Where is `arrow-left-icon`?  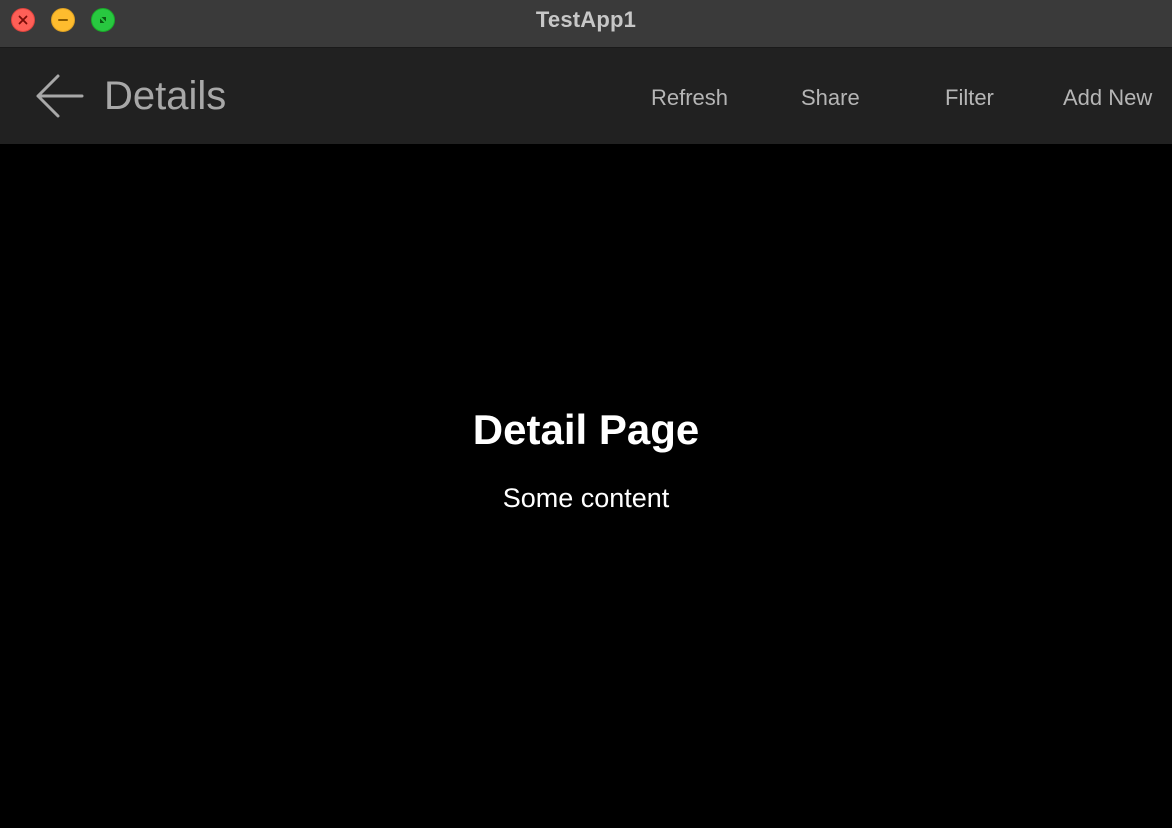
arrow-left-icon is located at coordinates (60, 96).